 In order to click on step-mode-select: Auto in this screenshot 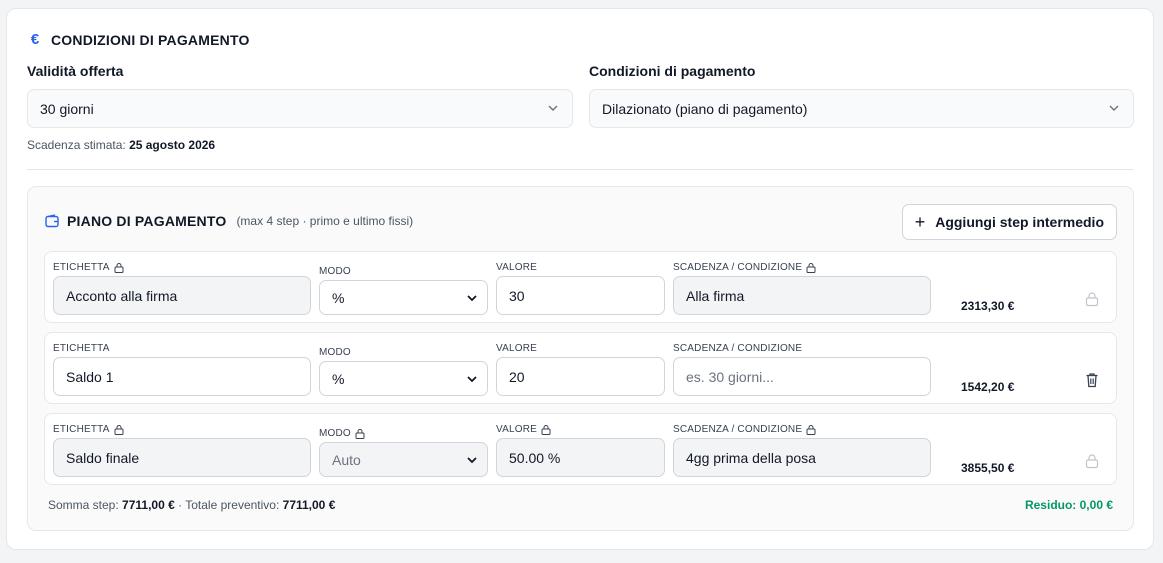, I will do `click(403, 459)`.